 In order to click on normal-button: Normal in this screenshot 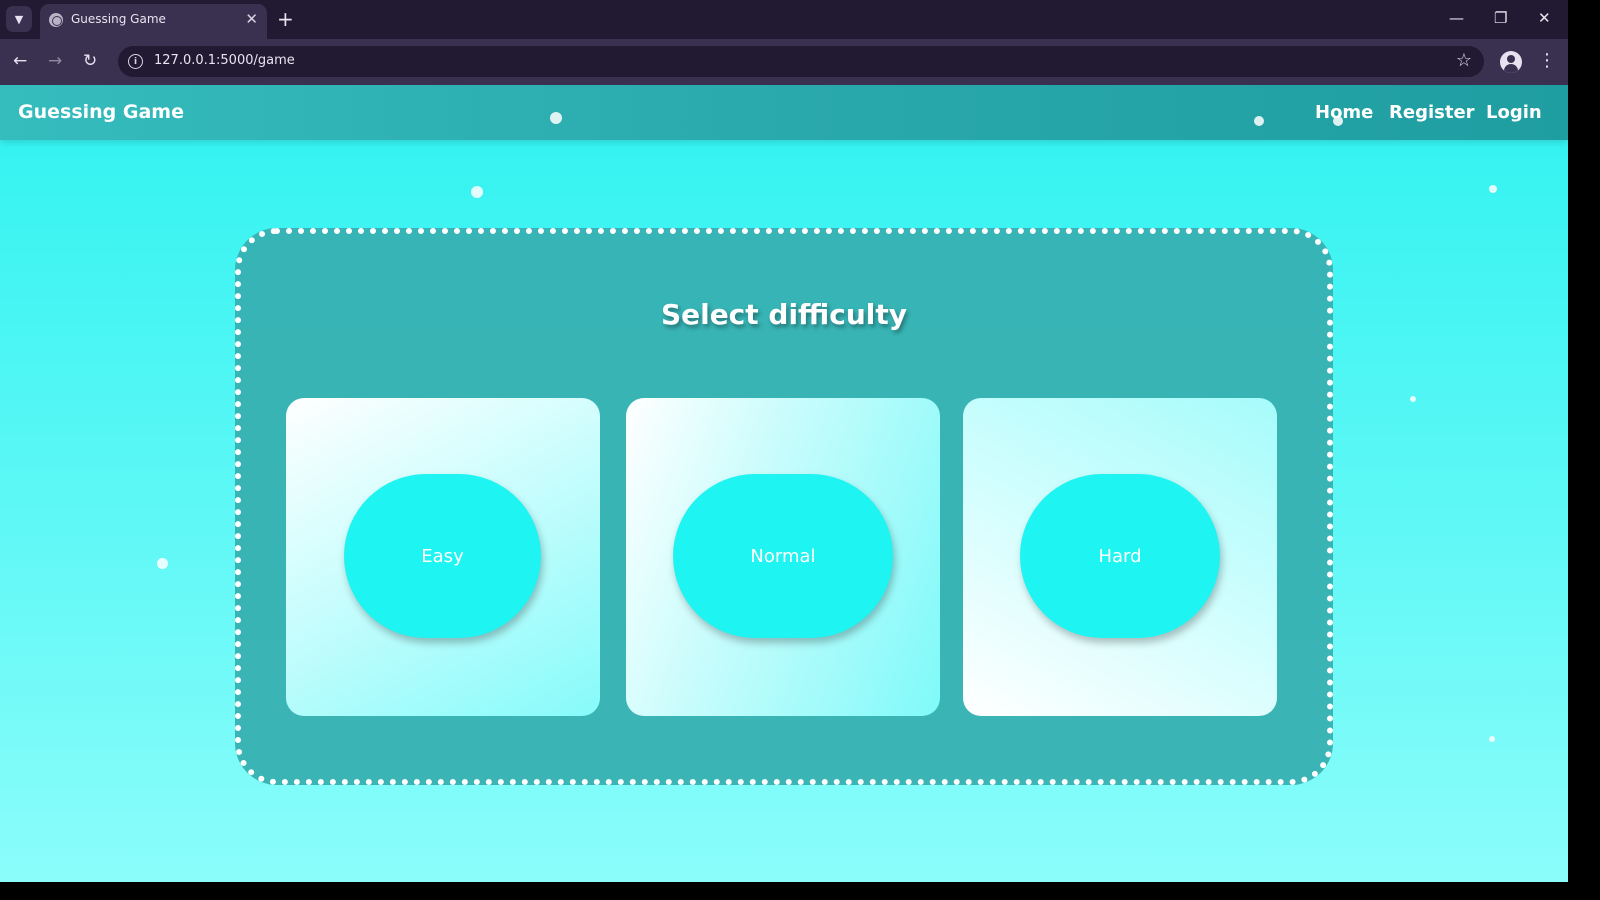, I will do `click(783, 556)`.